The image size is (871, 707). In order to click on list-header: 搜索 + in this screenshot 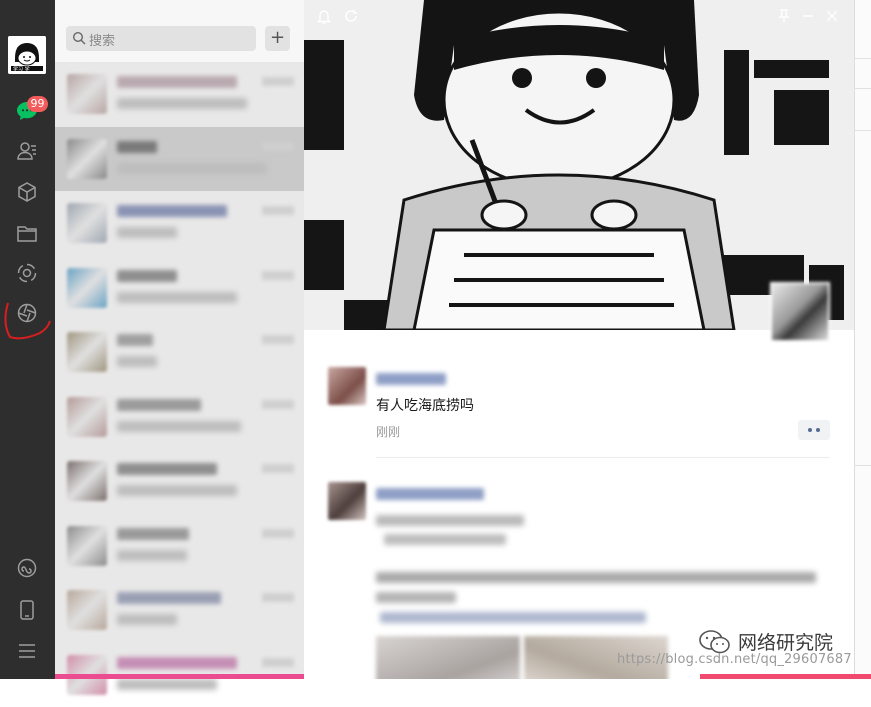, I will do `click(179, 31)`.